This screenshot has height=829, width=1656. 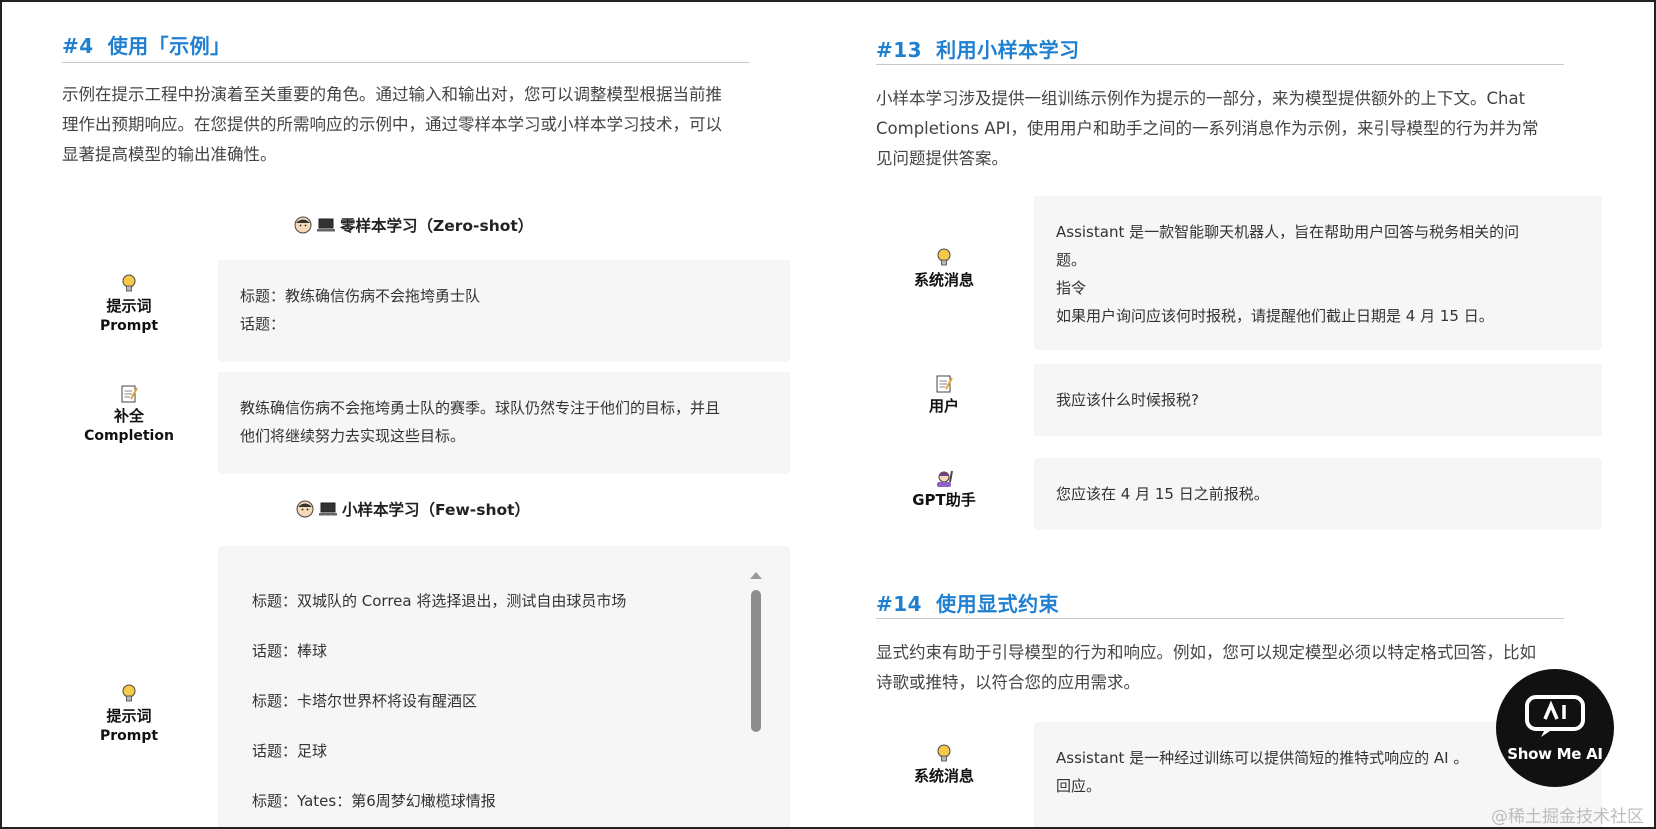 What do you see at coordinates (129, 414) in the screenshot?
I see `completion-role-label: 补全 Completion` at bounding box center [129, 414].